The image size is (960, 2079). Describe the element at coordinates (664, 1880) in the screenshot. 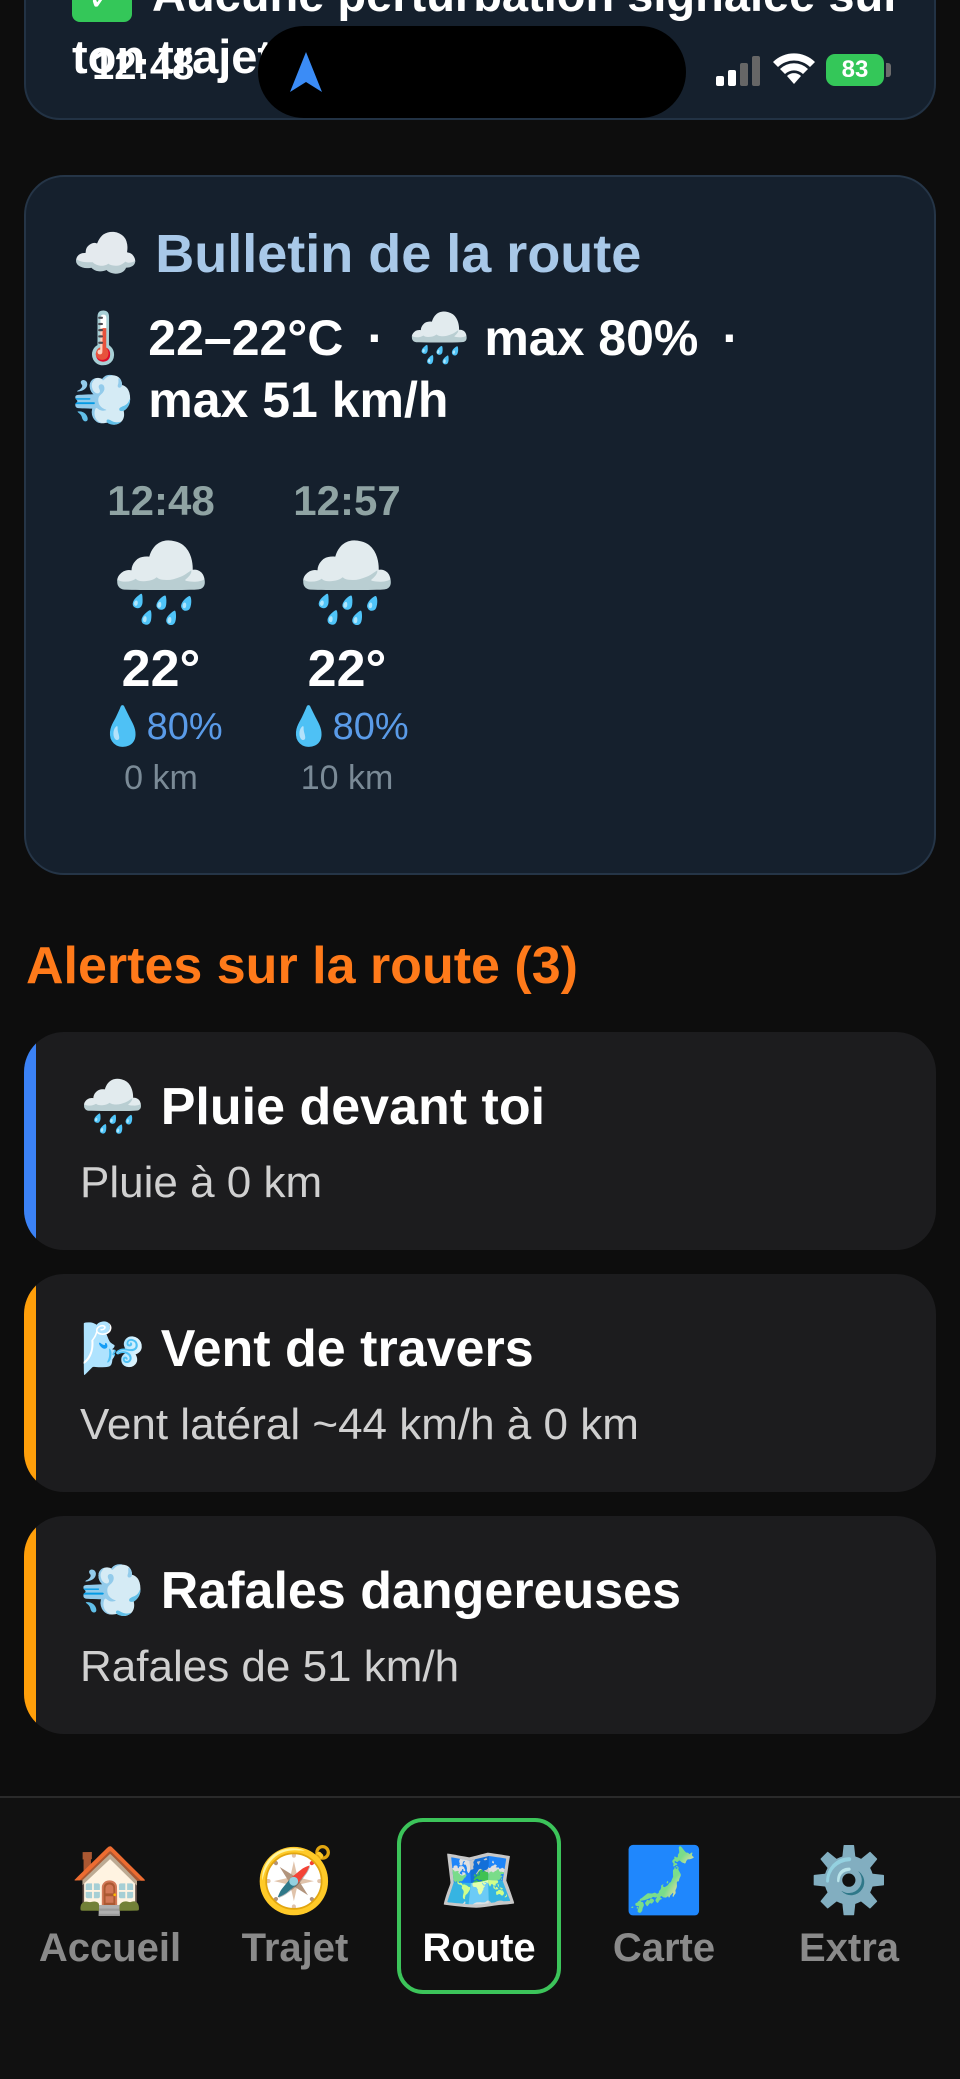

I see `japan-map-icon: 🗾` at that location.